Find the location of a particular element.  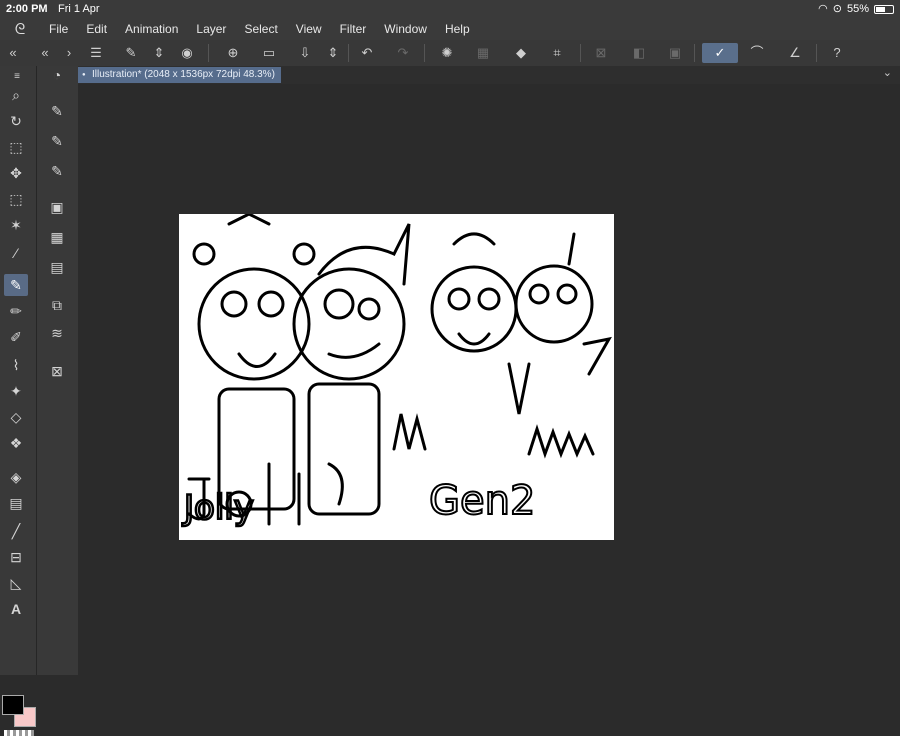

save-icon: ⇩ is located at coordinates (305, 53).